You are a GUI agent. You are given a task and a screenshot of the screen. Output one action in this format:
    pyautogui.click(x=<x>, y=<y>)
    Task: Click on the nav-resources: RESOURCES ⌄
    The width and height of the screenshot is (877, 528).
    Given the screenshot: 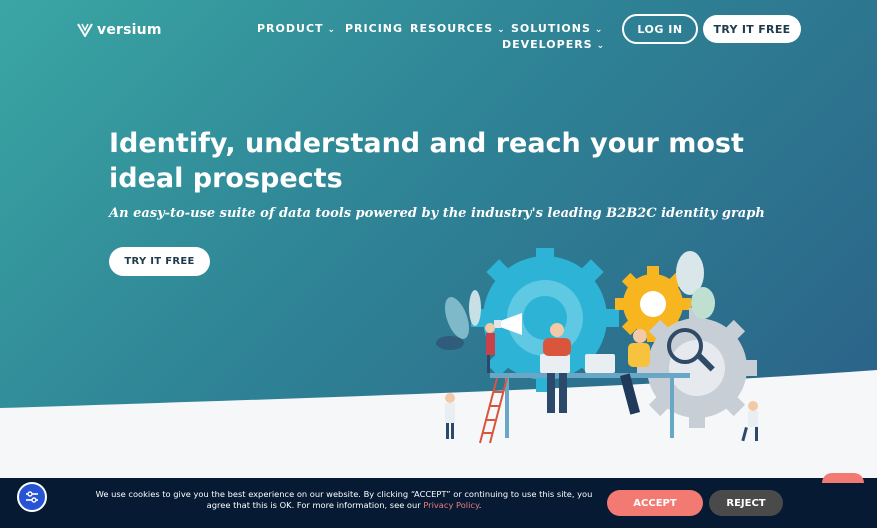 What is the action you would take?
    pyautogui.click(x=458, y=28)
    